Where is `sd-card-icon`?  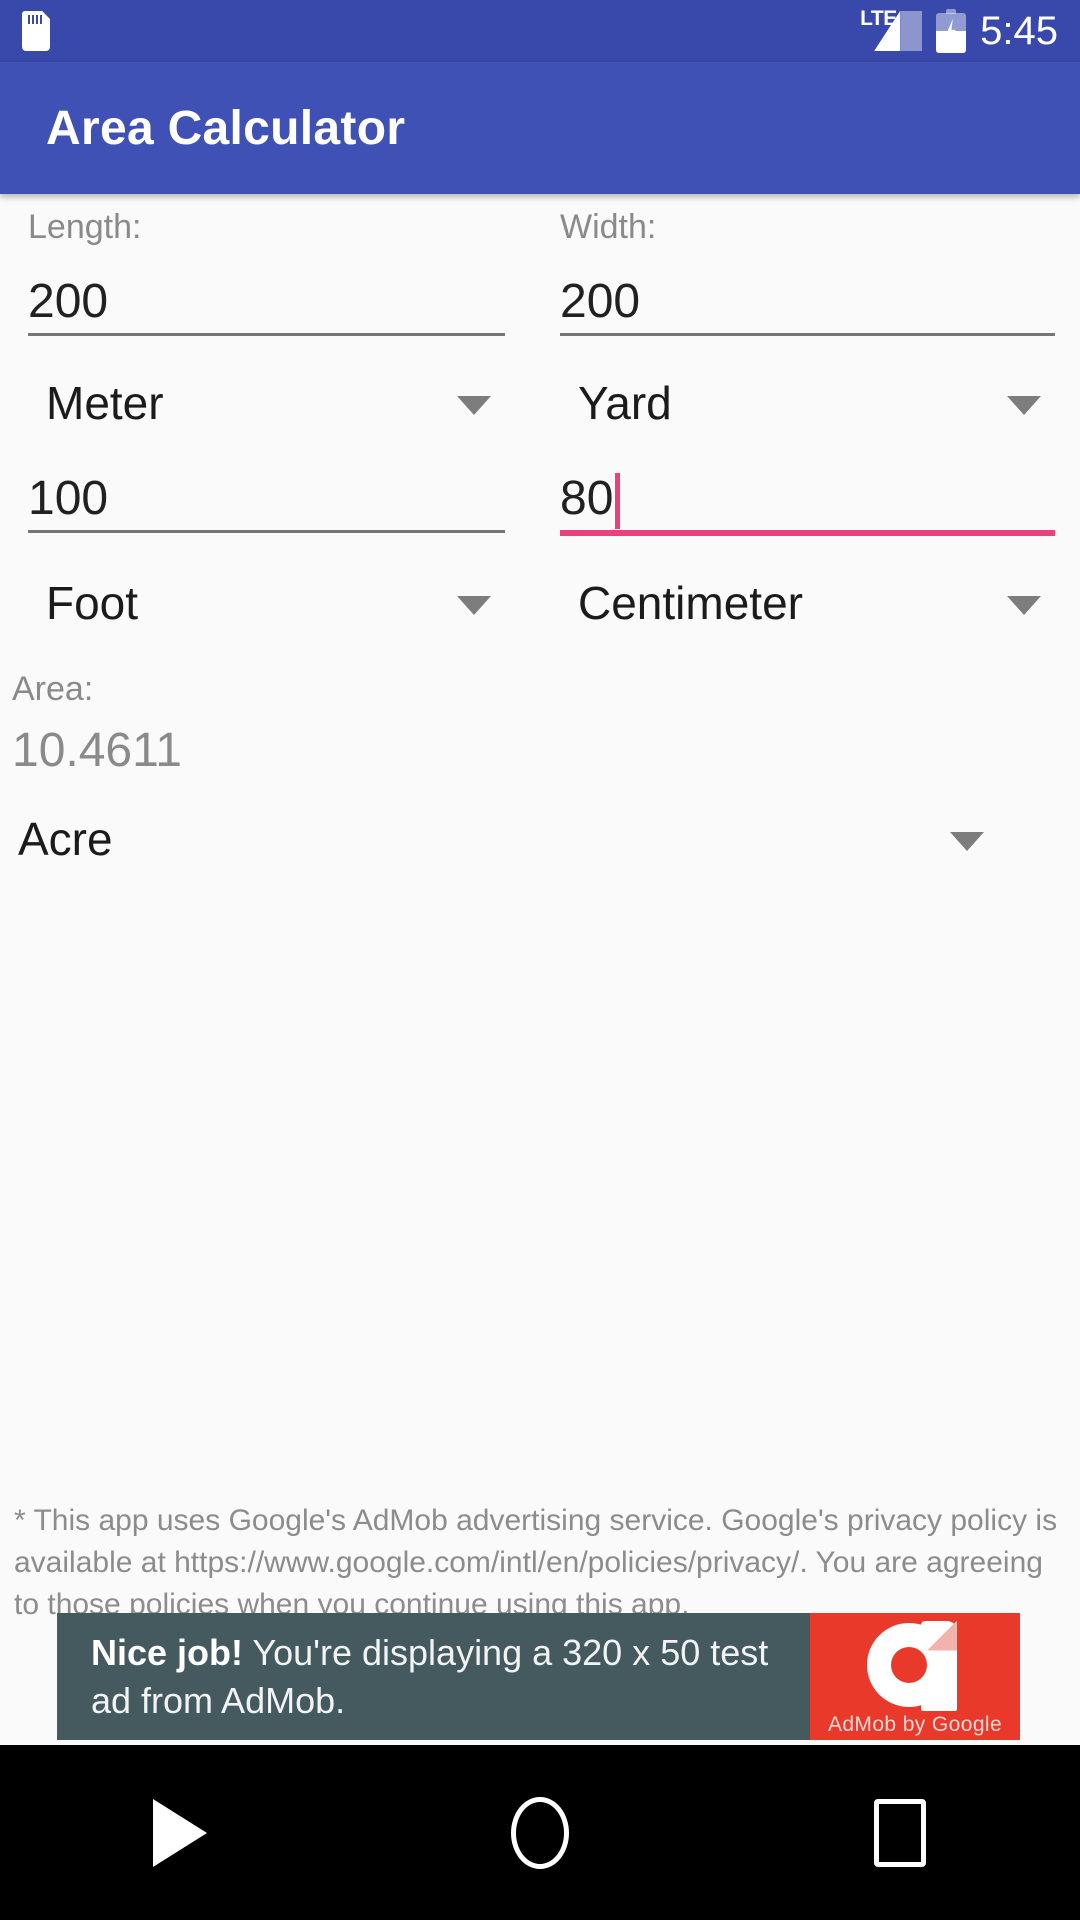
sd-card-icon is located at coordinates (36, 31).